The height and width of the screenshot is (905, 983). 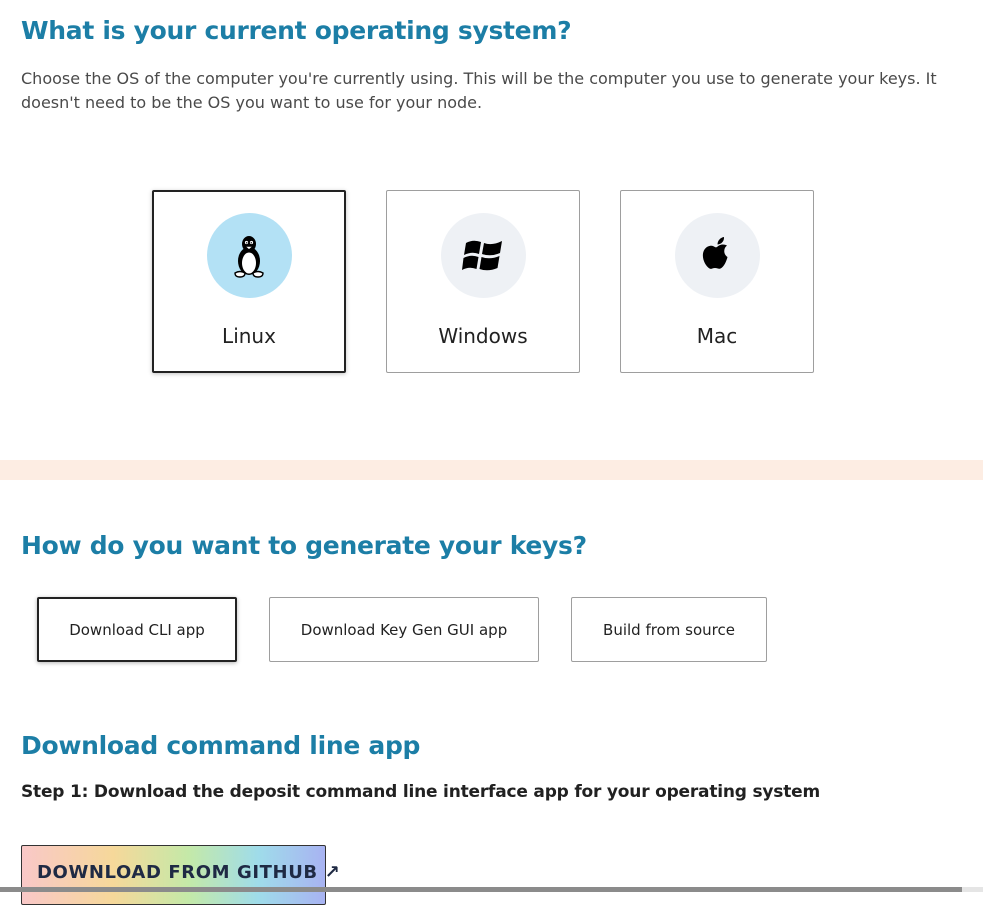 I want to click on os-option-label: Windows, so click(x=483, y=336).